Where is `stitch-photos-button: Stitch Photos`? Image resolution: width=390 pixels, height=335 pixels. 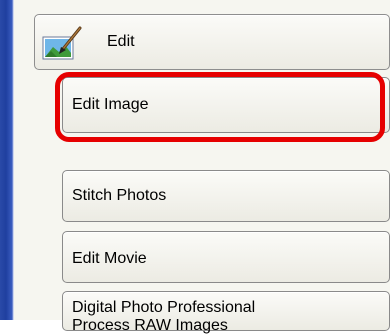
stitch-photos-button: Stitch Photos is located at coordinates (226, 196).